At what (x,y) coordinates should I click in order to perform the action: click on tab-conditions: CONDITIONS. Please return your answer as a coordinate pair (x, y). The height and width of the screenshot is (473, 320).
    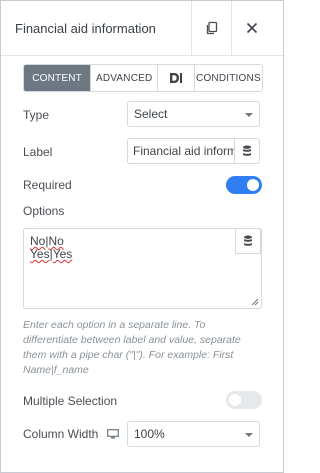
    Looking at the image, I should click on (228, 78).